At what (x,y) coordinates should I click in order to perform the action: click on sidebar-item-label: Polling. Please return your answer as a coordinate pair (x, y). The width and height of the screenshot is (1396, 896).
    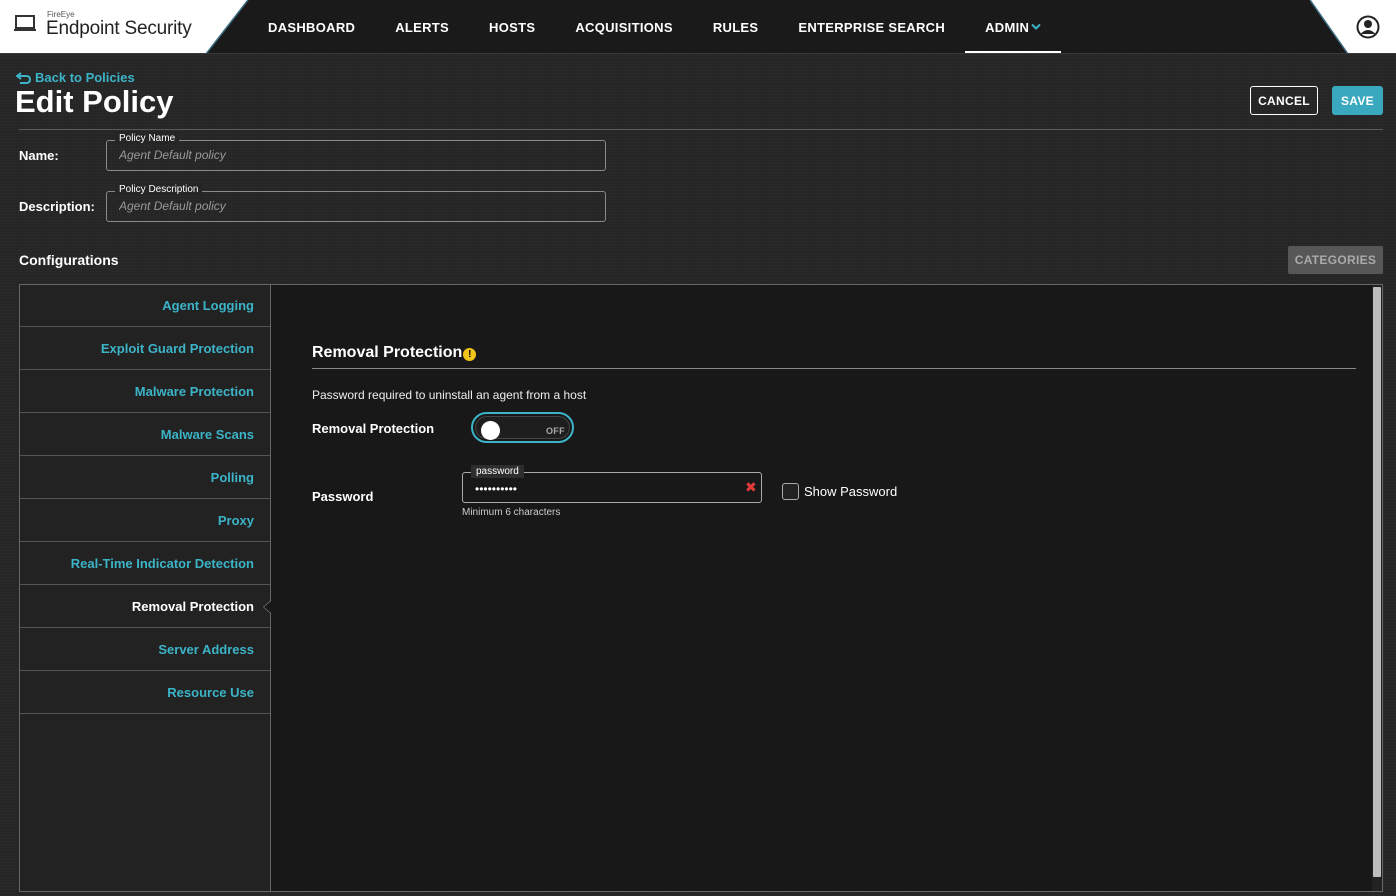
    Looking at the image, I should click on (232, 477).